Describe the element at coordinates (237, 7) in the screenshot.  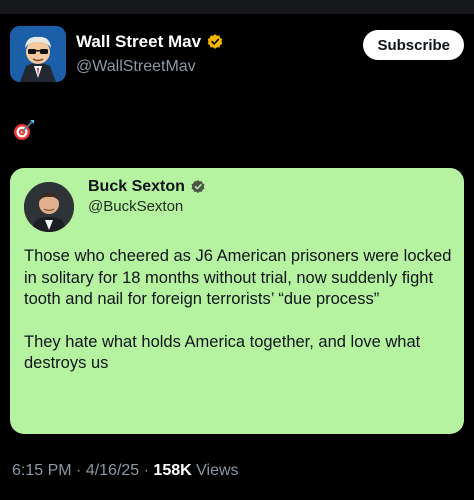
I see `top-strip` at that location.